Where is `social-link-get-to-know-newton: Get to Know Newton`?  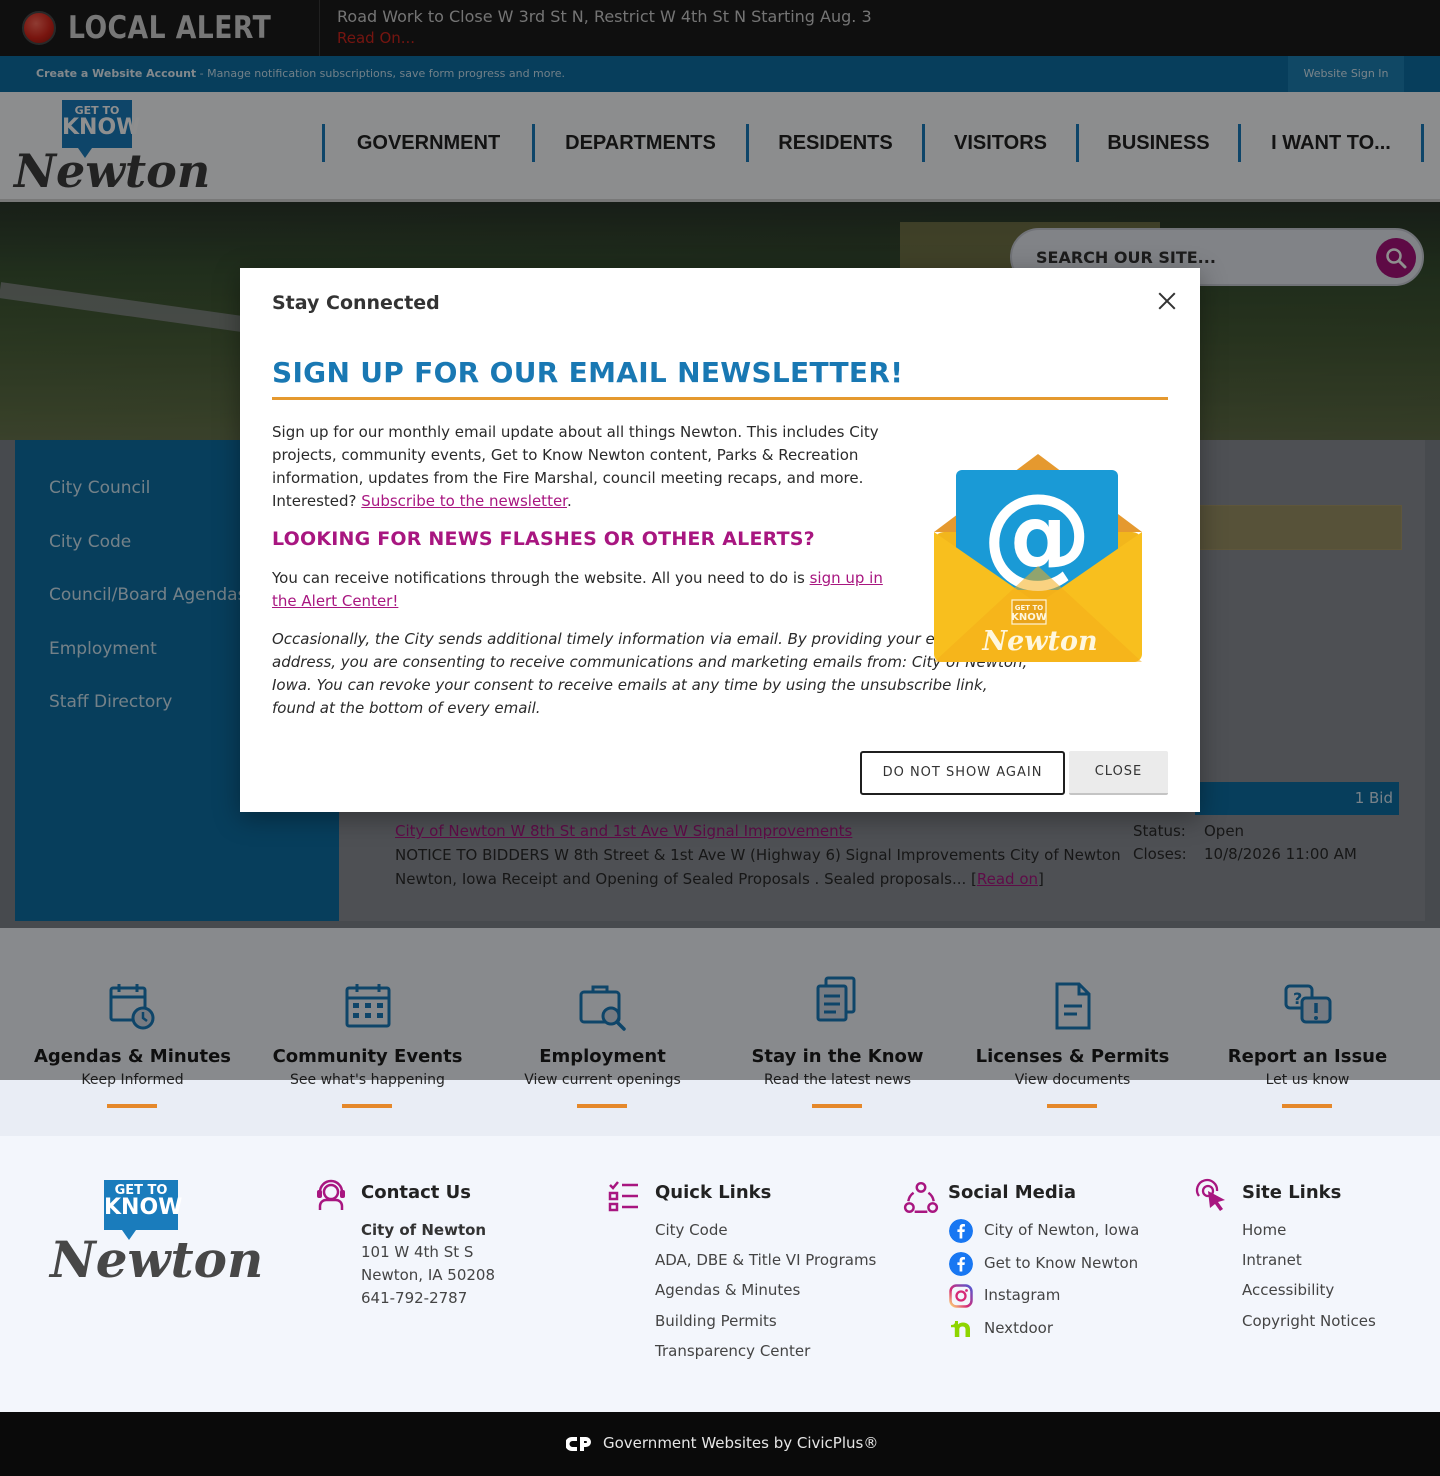 social-link-get-to-know-newton: Get to Know Newton is located at coordinates (1061, 1263).